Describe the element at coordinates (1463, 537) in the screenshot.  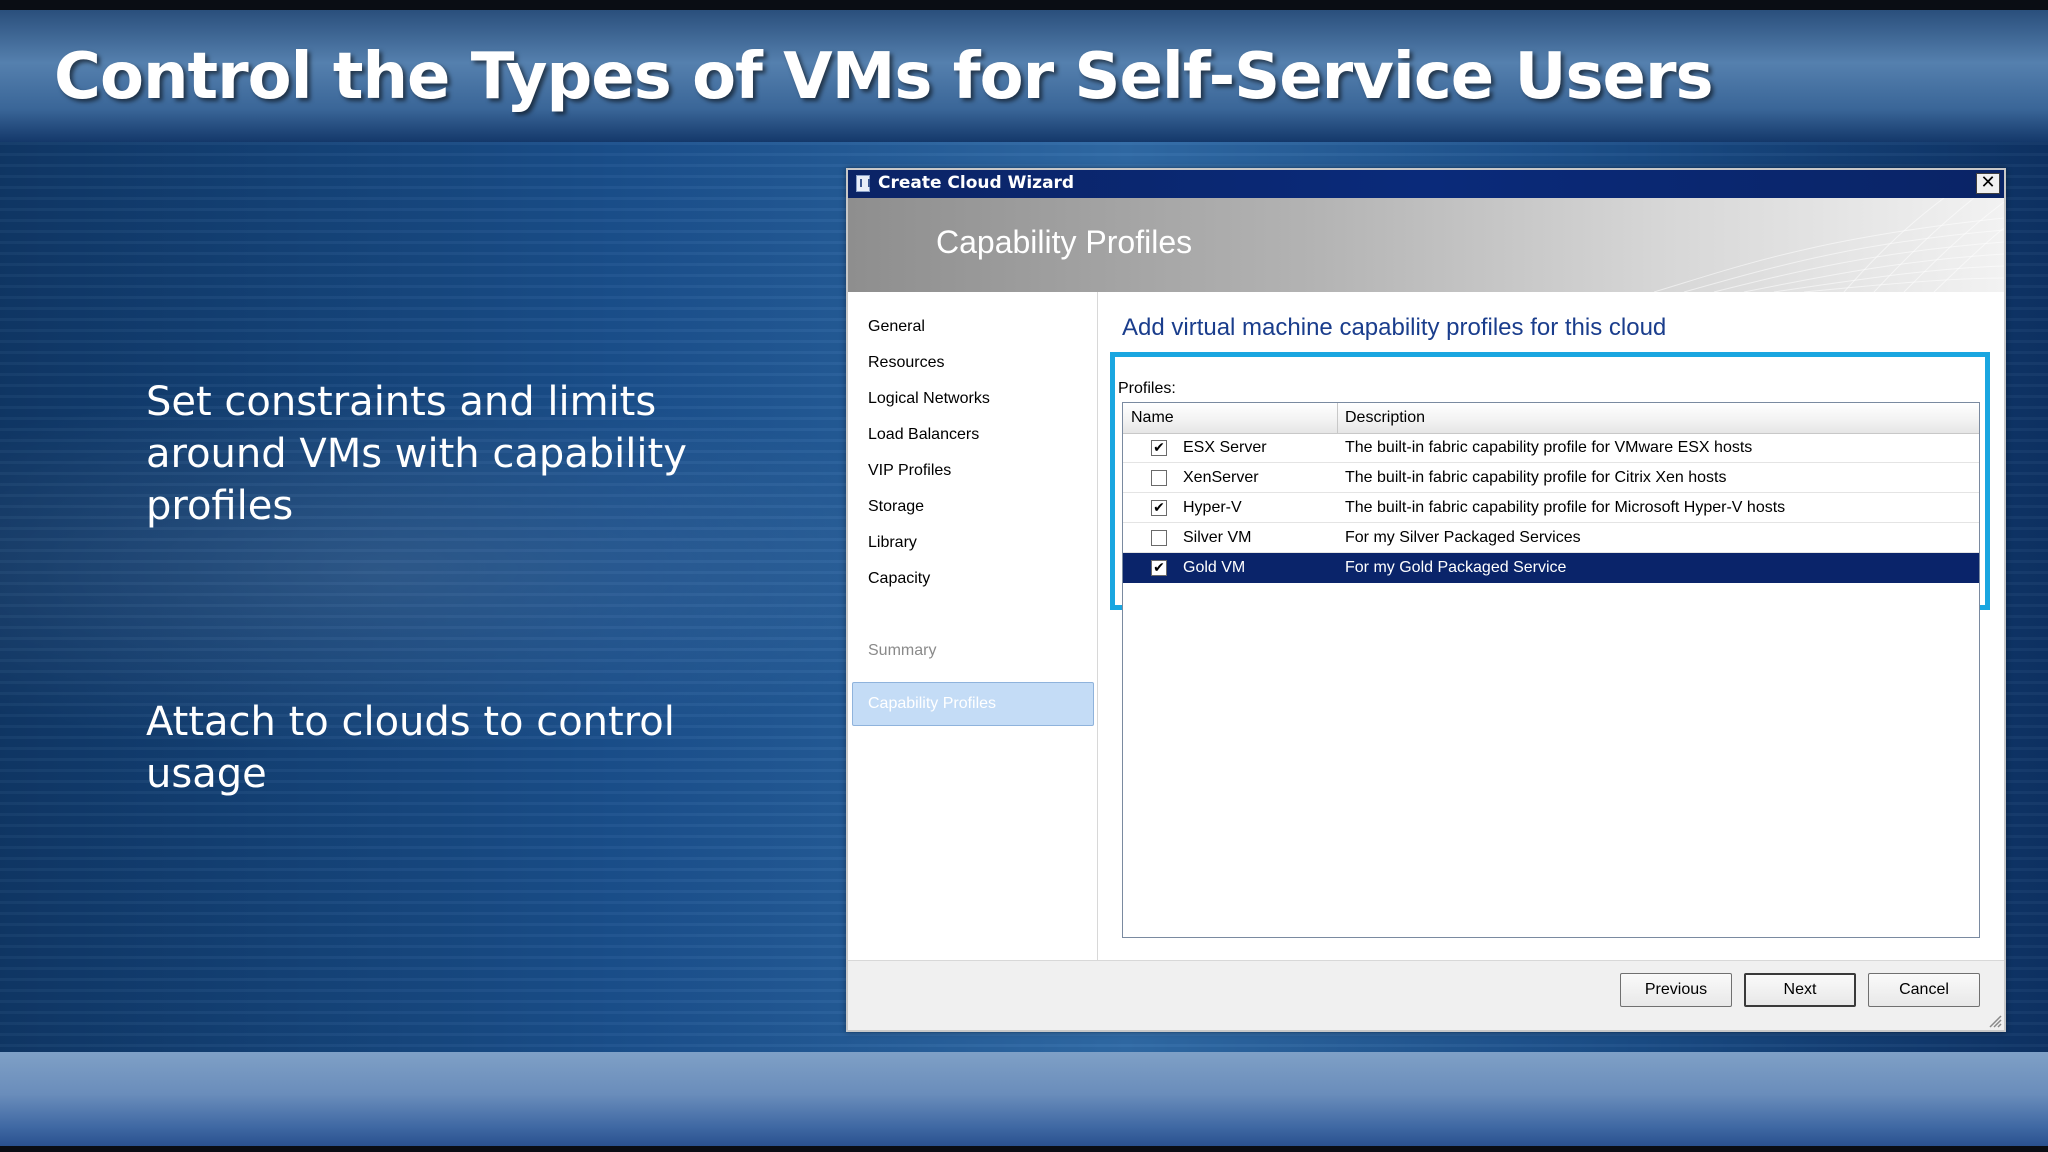
I see `row-description: For my Silver Packaged Services` at that location.